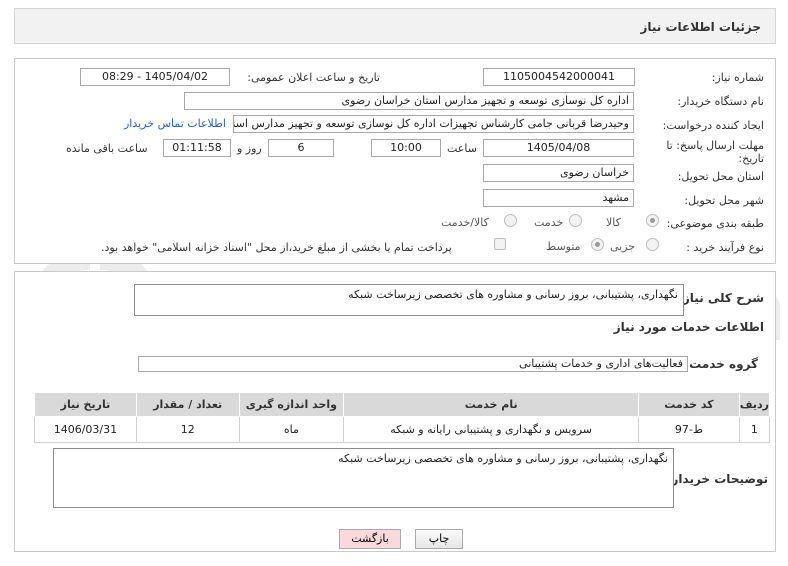 This screenshot has width=788, height=566. I want to click on treasury-checkbox, so click(500, 244).